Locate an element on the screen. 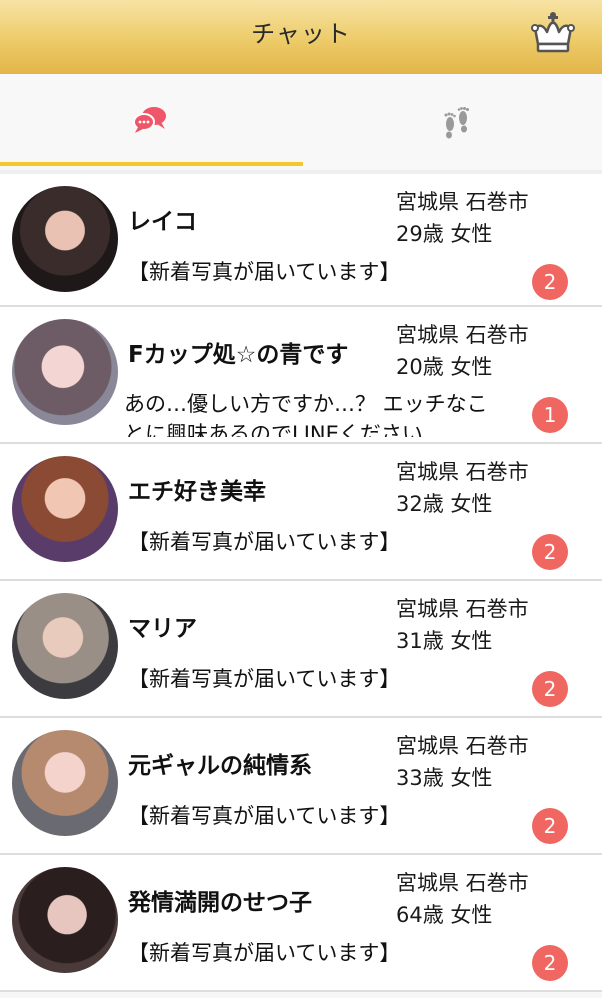 Image resolution: width=602 pixels, height=998 pixels. user-name: Fカップ処☆の青です is located at coordinates (238, 355).